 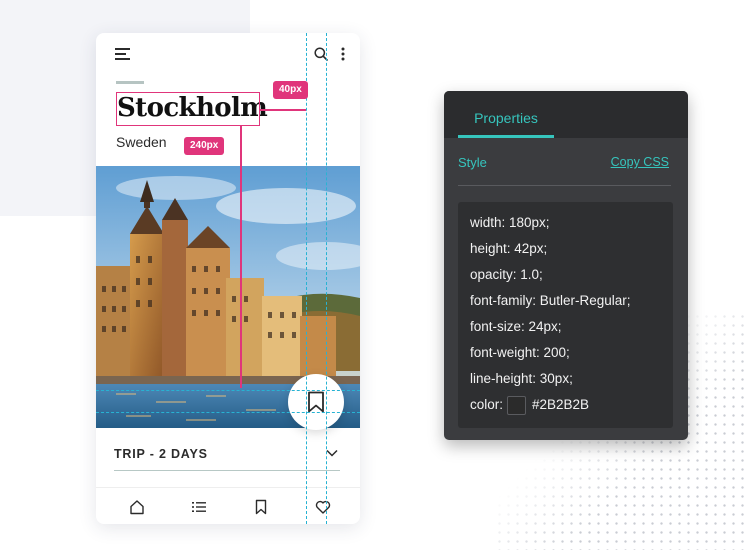 I want to click on more-vertical-icon, so click(x=343, y=54).